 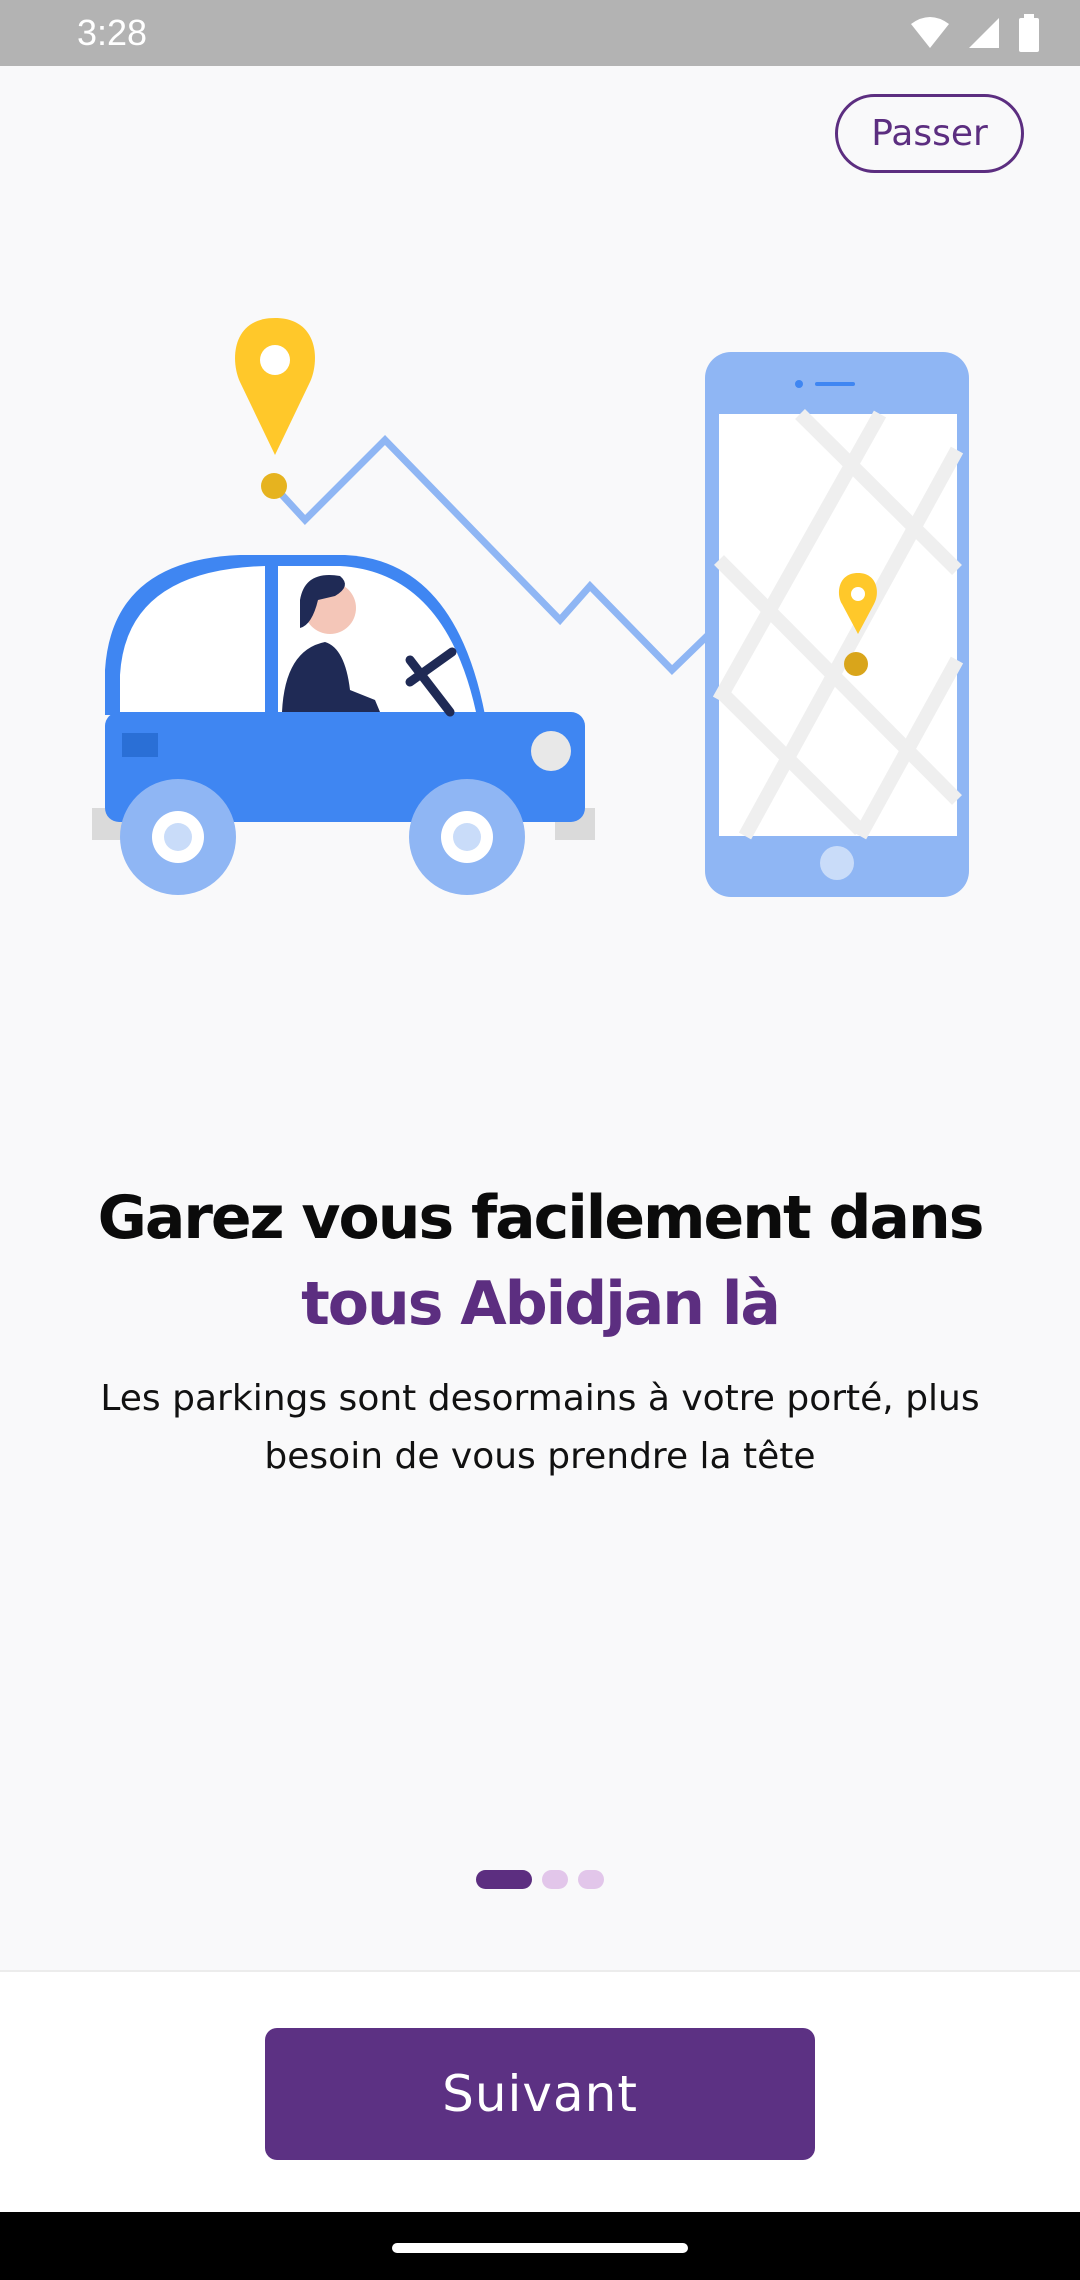 What do you see at coordinates (984, 33) in the screenshot?
I see `signal-icon` at bounding box center [984, 33].